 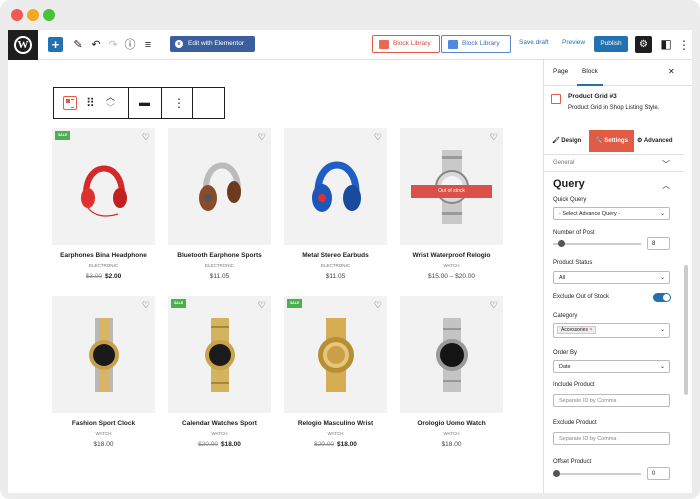 What do you see at coordinates (451, 186) in the screenshot?
I see `product-image: Out of stock` at bounding box center [451, 186].